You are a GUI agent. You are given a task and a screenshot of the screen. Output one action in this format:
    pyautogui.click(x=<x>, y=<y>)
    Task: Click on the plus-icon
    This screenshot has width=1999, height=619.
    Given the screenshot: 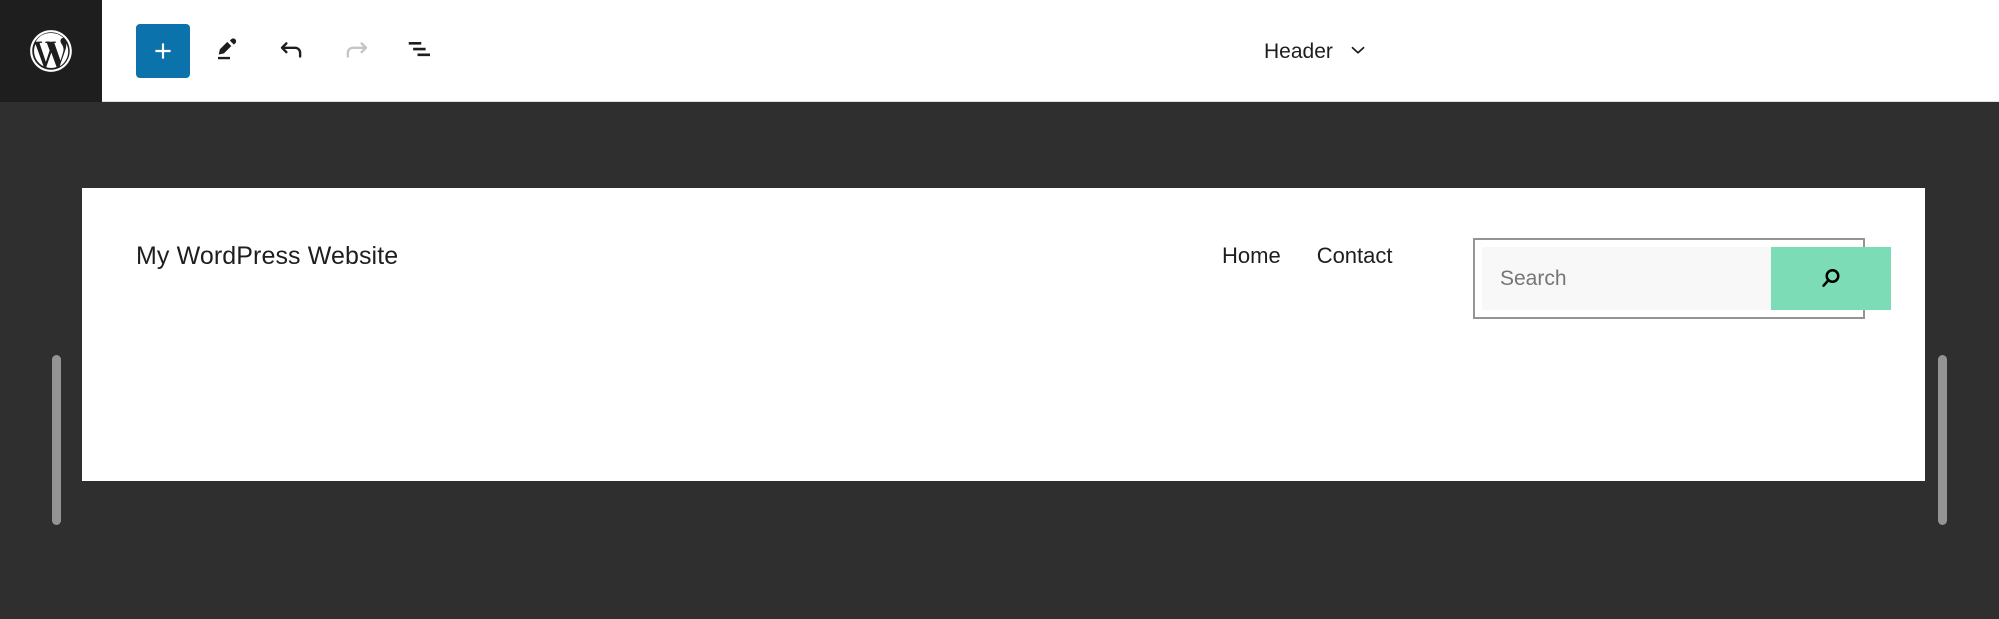 What is the action you would take?
    pyautogui.click(x=163, y=51)
    